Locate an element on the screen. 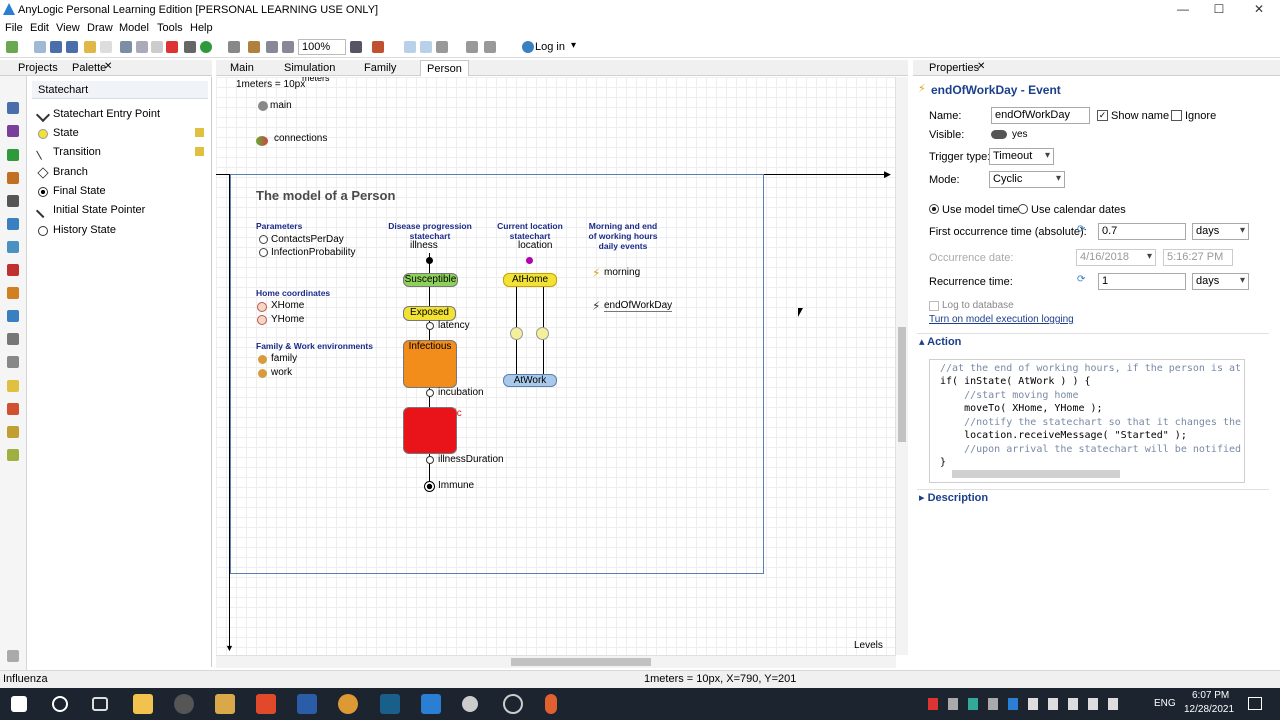 The image size is (1280, 720). menu-draw: Draw is located at coordinates (100, 28).